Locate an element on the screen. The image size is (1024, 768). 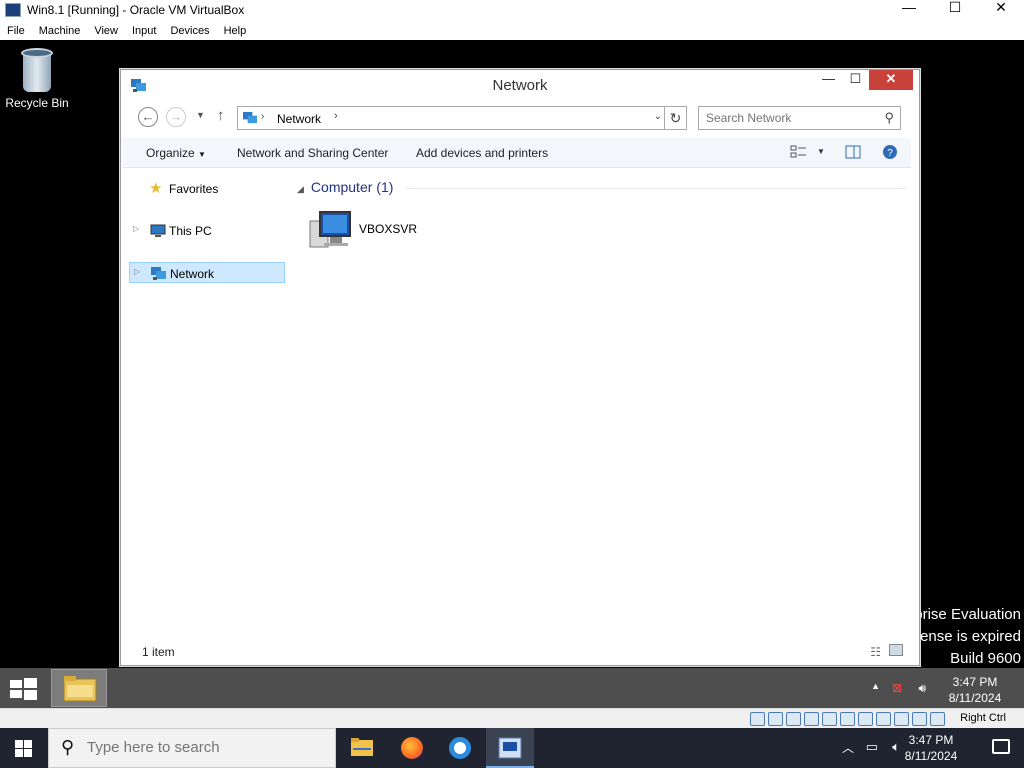
host-date: 8/11/2024 is located at coordinates (931, 756).